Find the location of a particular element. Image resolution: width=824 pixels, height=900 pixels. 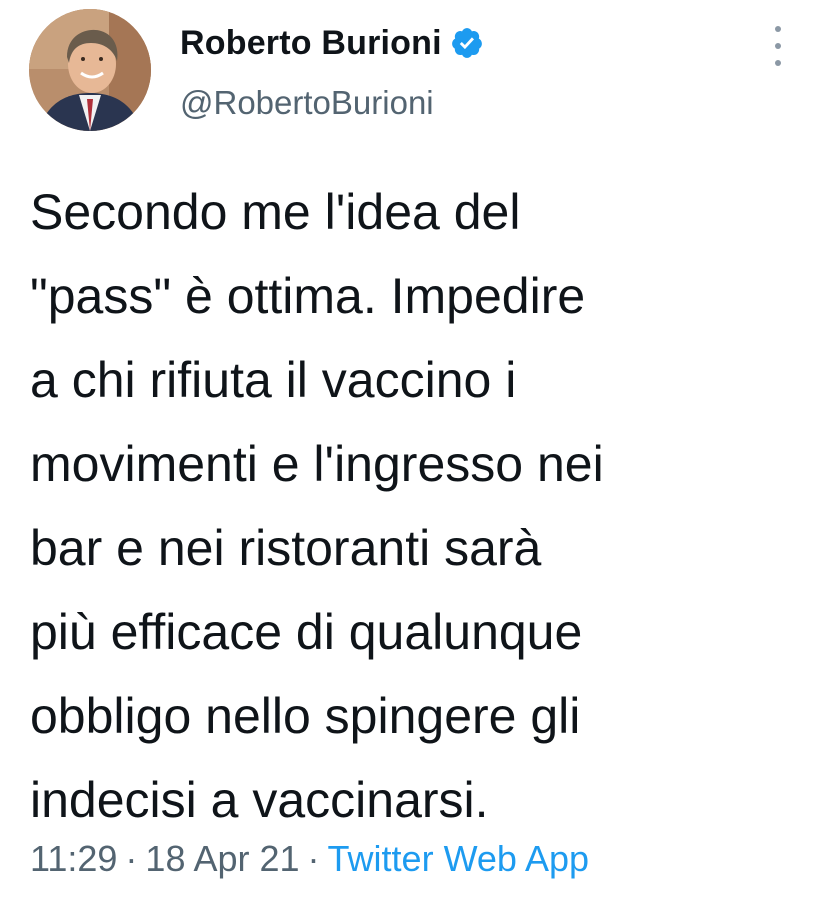

tweet-time: 11:29 is located at coordinates (73, 858).